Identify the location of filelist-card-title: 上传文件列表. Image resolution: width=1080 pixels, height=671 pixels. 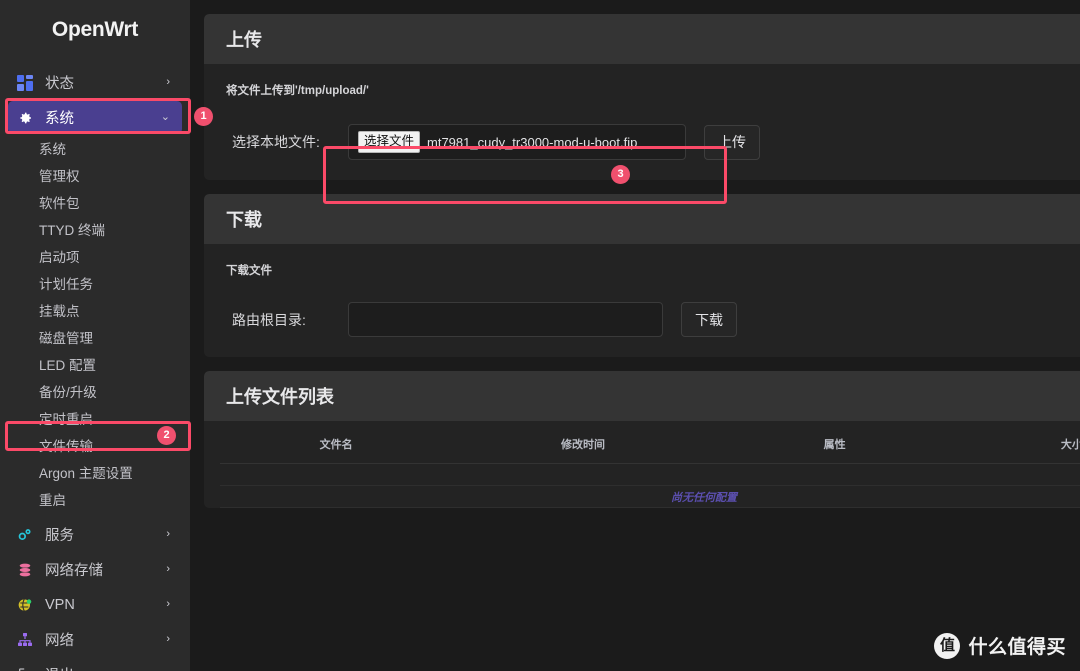
(280, 397).